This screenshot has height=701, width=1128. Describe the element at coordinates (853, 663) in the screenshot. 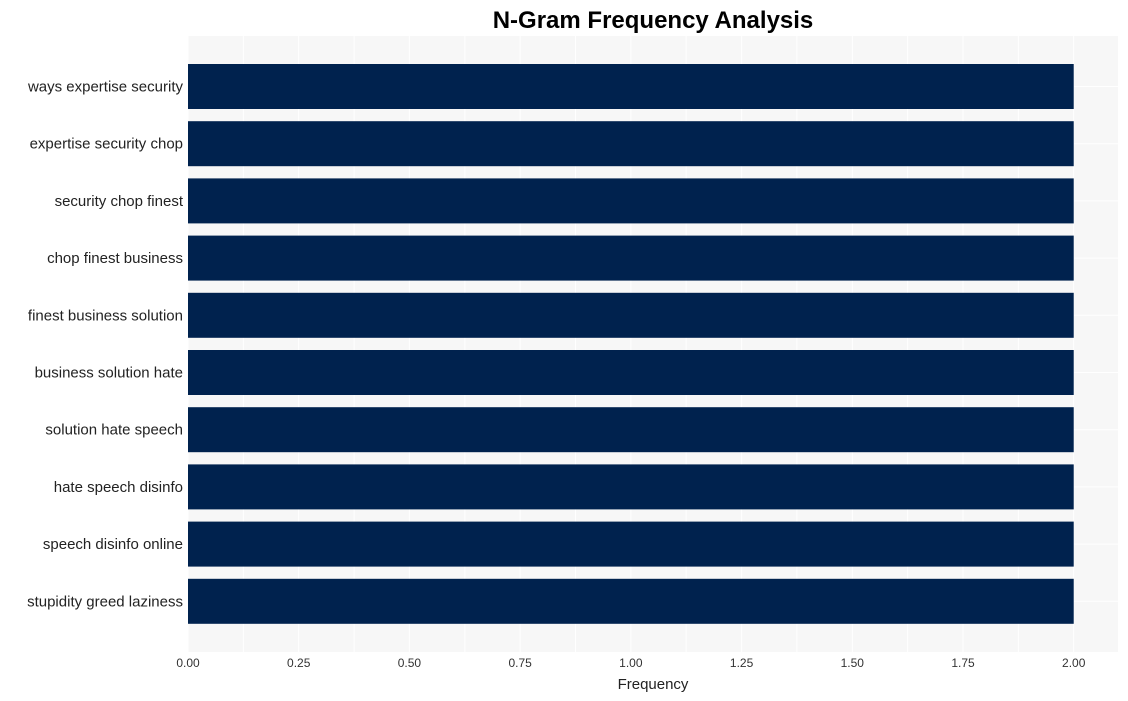

I see `x-tick-label: 1.50` at that location.